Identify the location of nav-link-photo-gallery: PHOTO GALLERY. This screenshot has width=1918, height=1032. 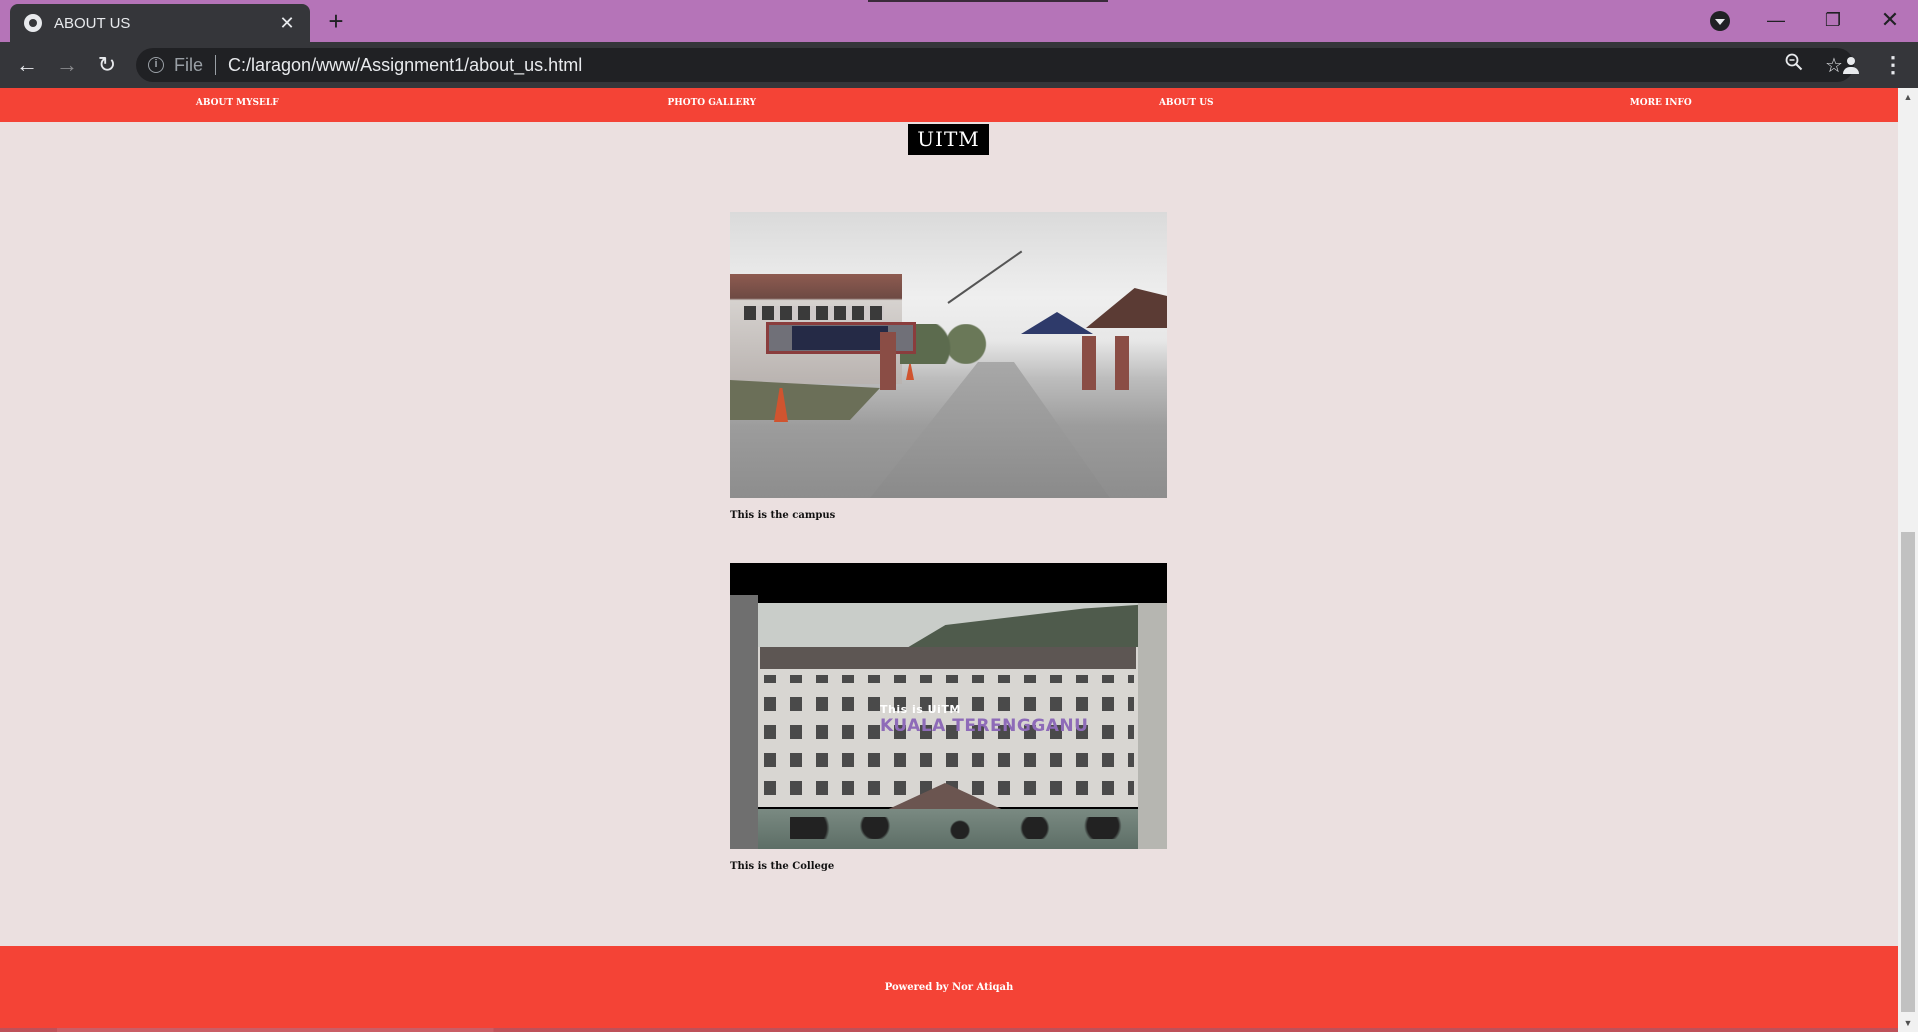
(712, 105).